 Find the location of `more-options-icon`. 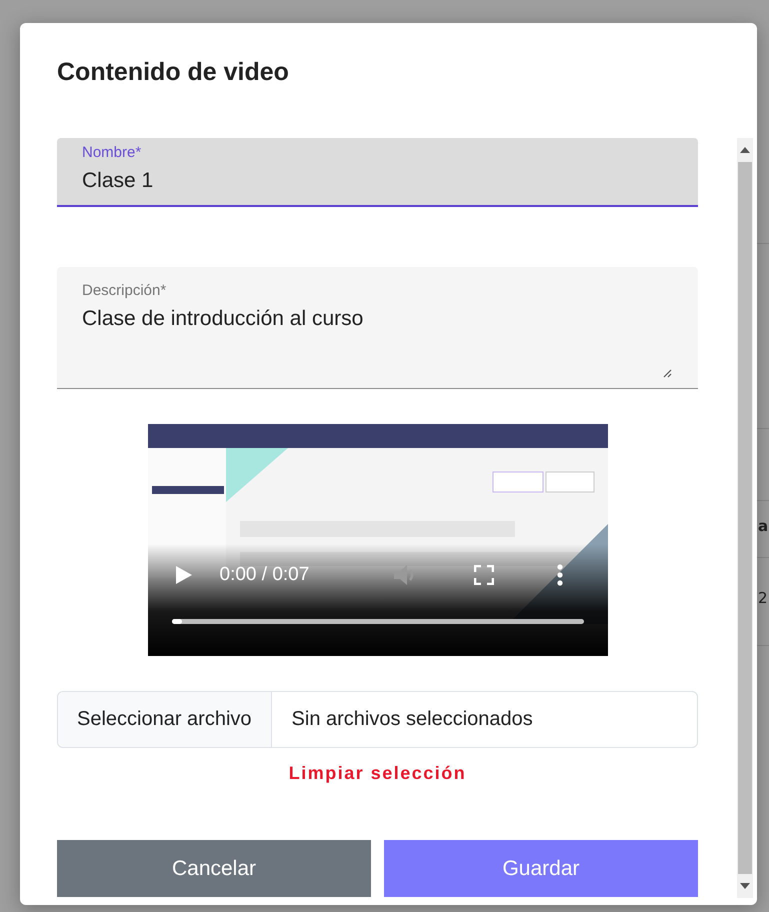

more-options-icon is located at coordinates (560, 575).